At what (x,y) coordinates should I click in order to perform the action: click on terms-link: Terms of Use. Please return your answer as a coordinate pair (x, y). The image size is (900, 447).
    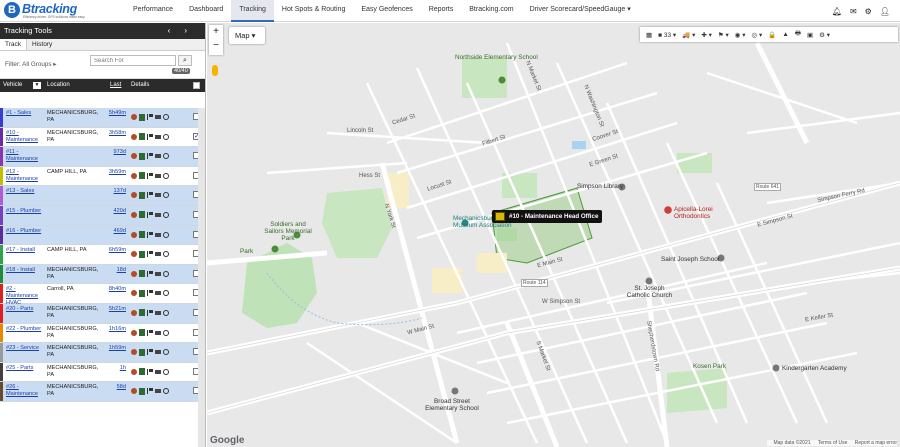
    Looking at the image, I should click on (832, 443).